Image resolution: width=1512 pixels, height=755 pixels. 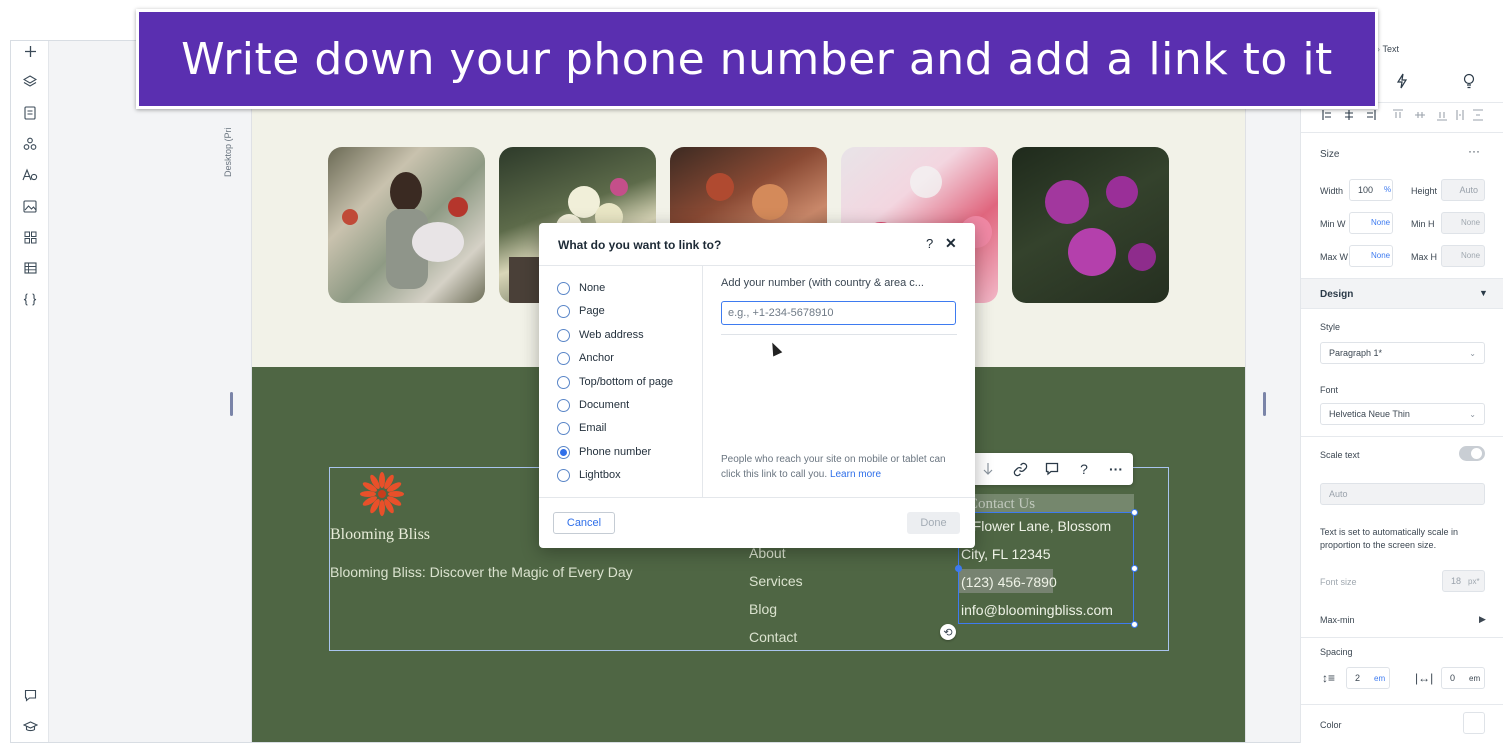 I want to click on radio-document, so click(x=563, y=405).